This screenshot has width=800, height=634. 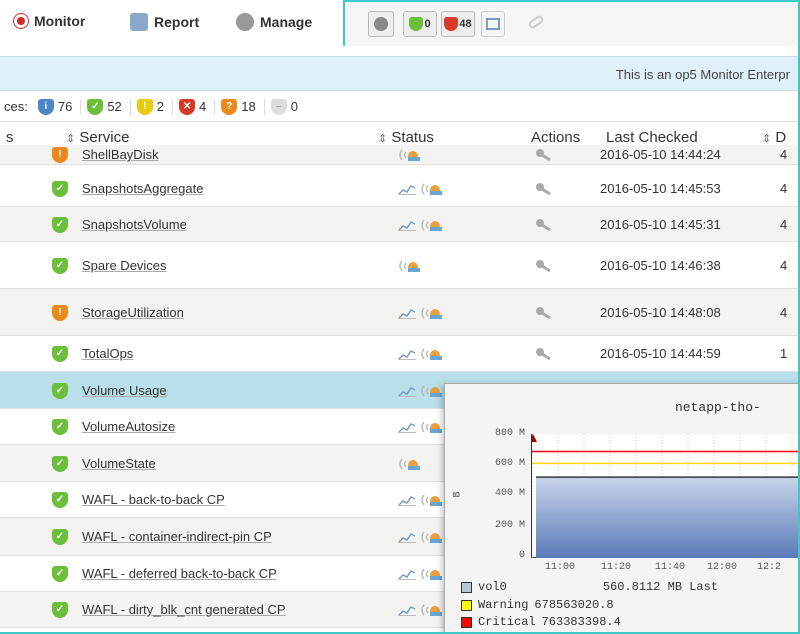 I want to click on table-row: ✓ SnapshotsVolume 2016-05-10 14:45:31 4, so click(x=399, y=224).